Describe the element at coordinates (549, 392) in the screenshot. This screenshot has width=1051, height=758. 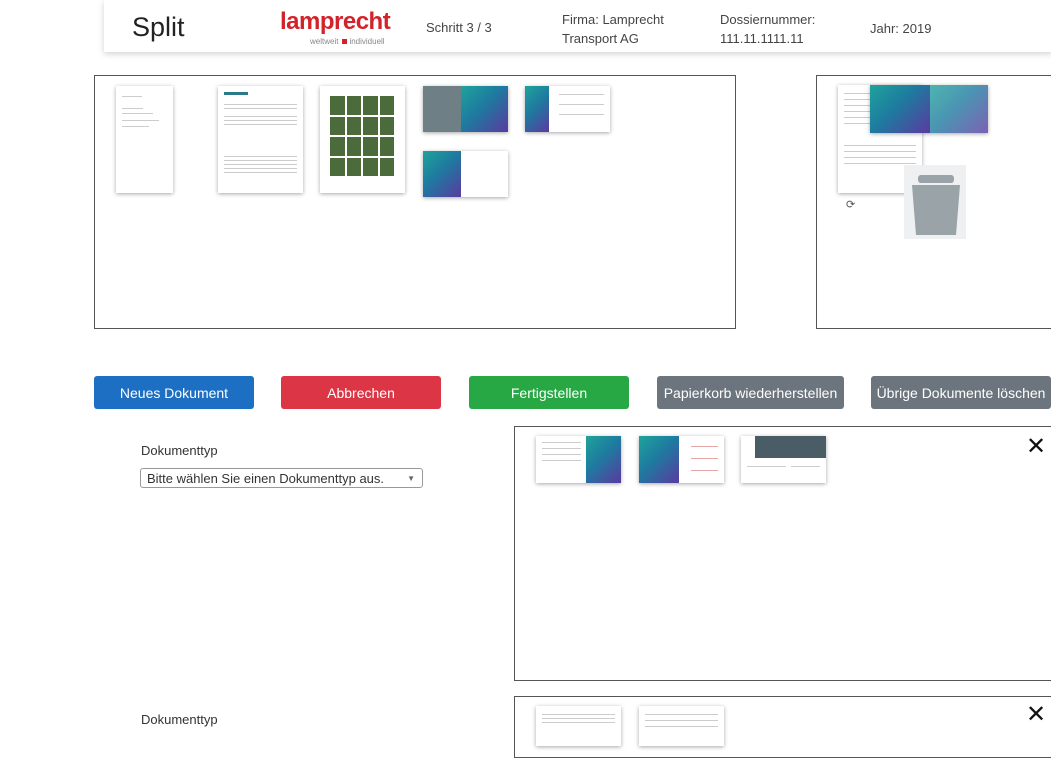
I see `finish-button: Fertigstellen` at that location.